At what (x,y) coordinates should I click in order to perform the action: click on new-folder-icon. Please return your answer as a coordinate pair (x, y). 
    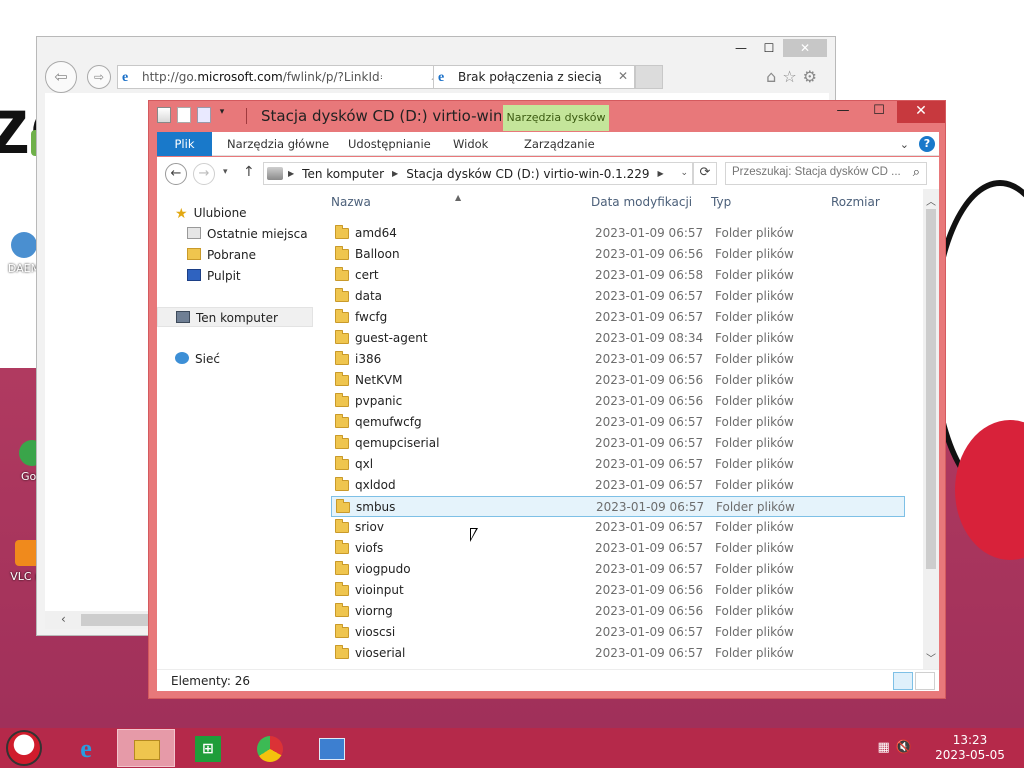
    Looking at the image, I should click on (204, 115).